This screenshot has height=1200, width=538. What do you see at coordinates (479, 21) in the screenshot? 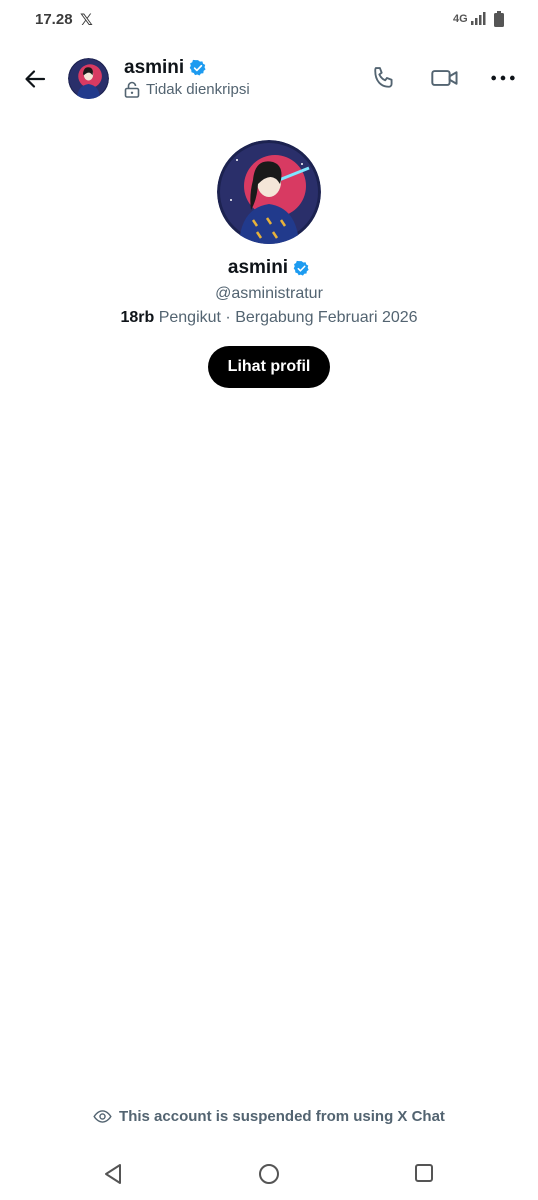
I see `signal-icon` at bounding box center [479, 21].